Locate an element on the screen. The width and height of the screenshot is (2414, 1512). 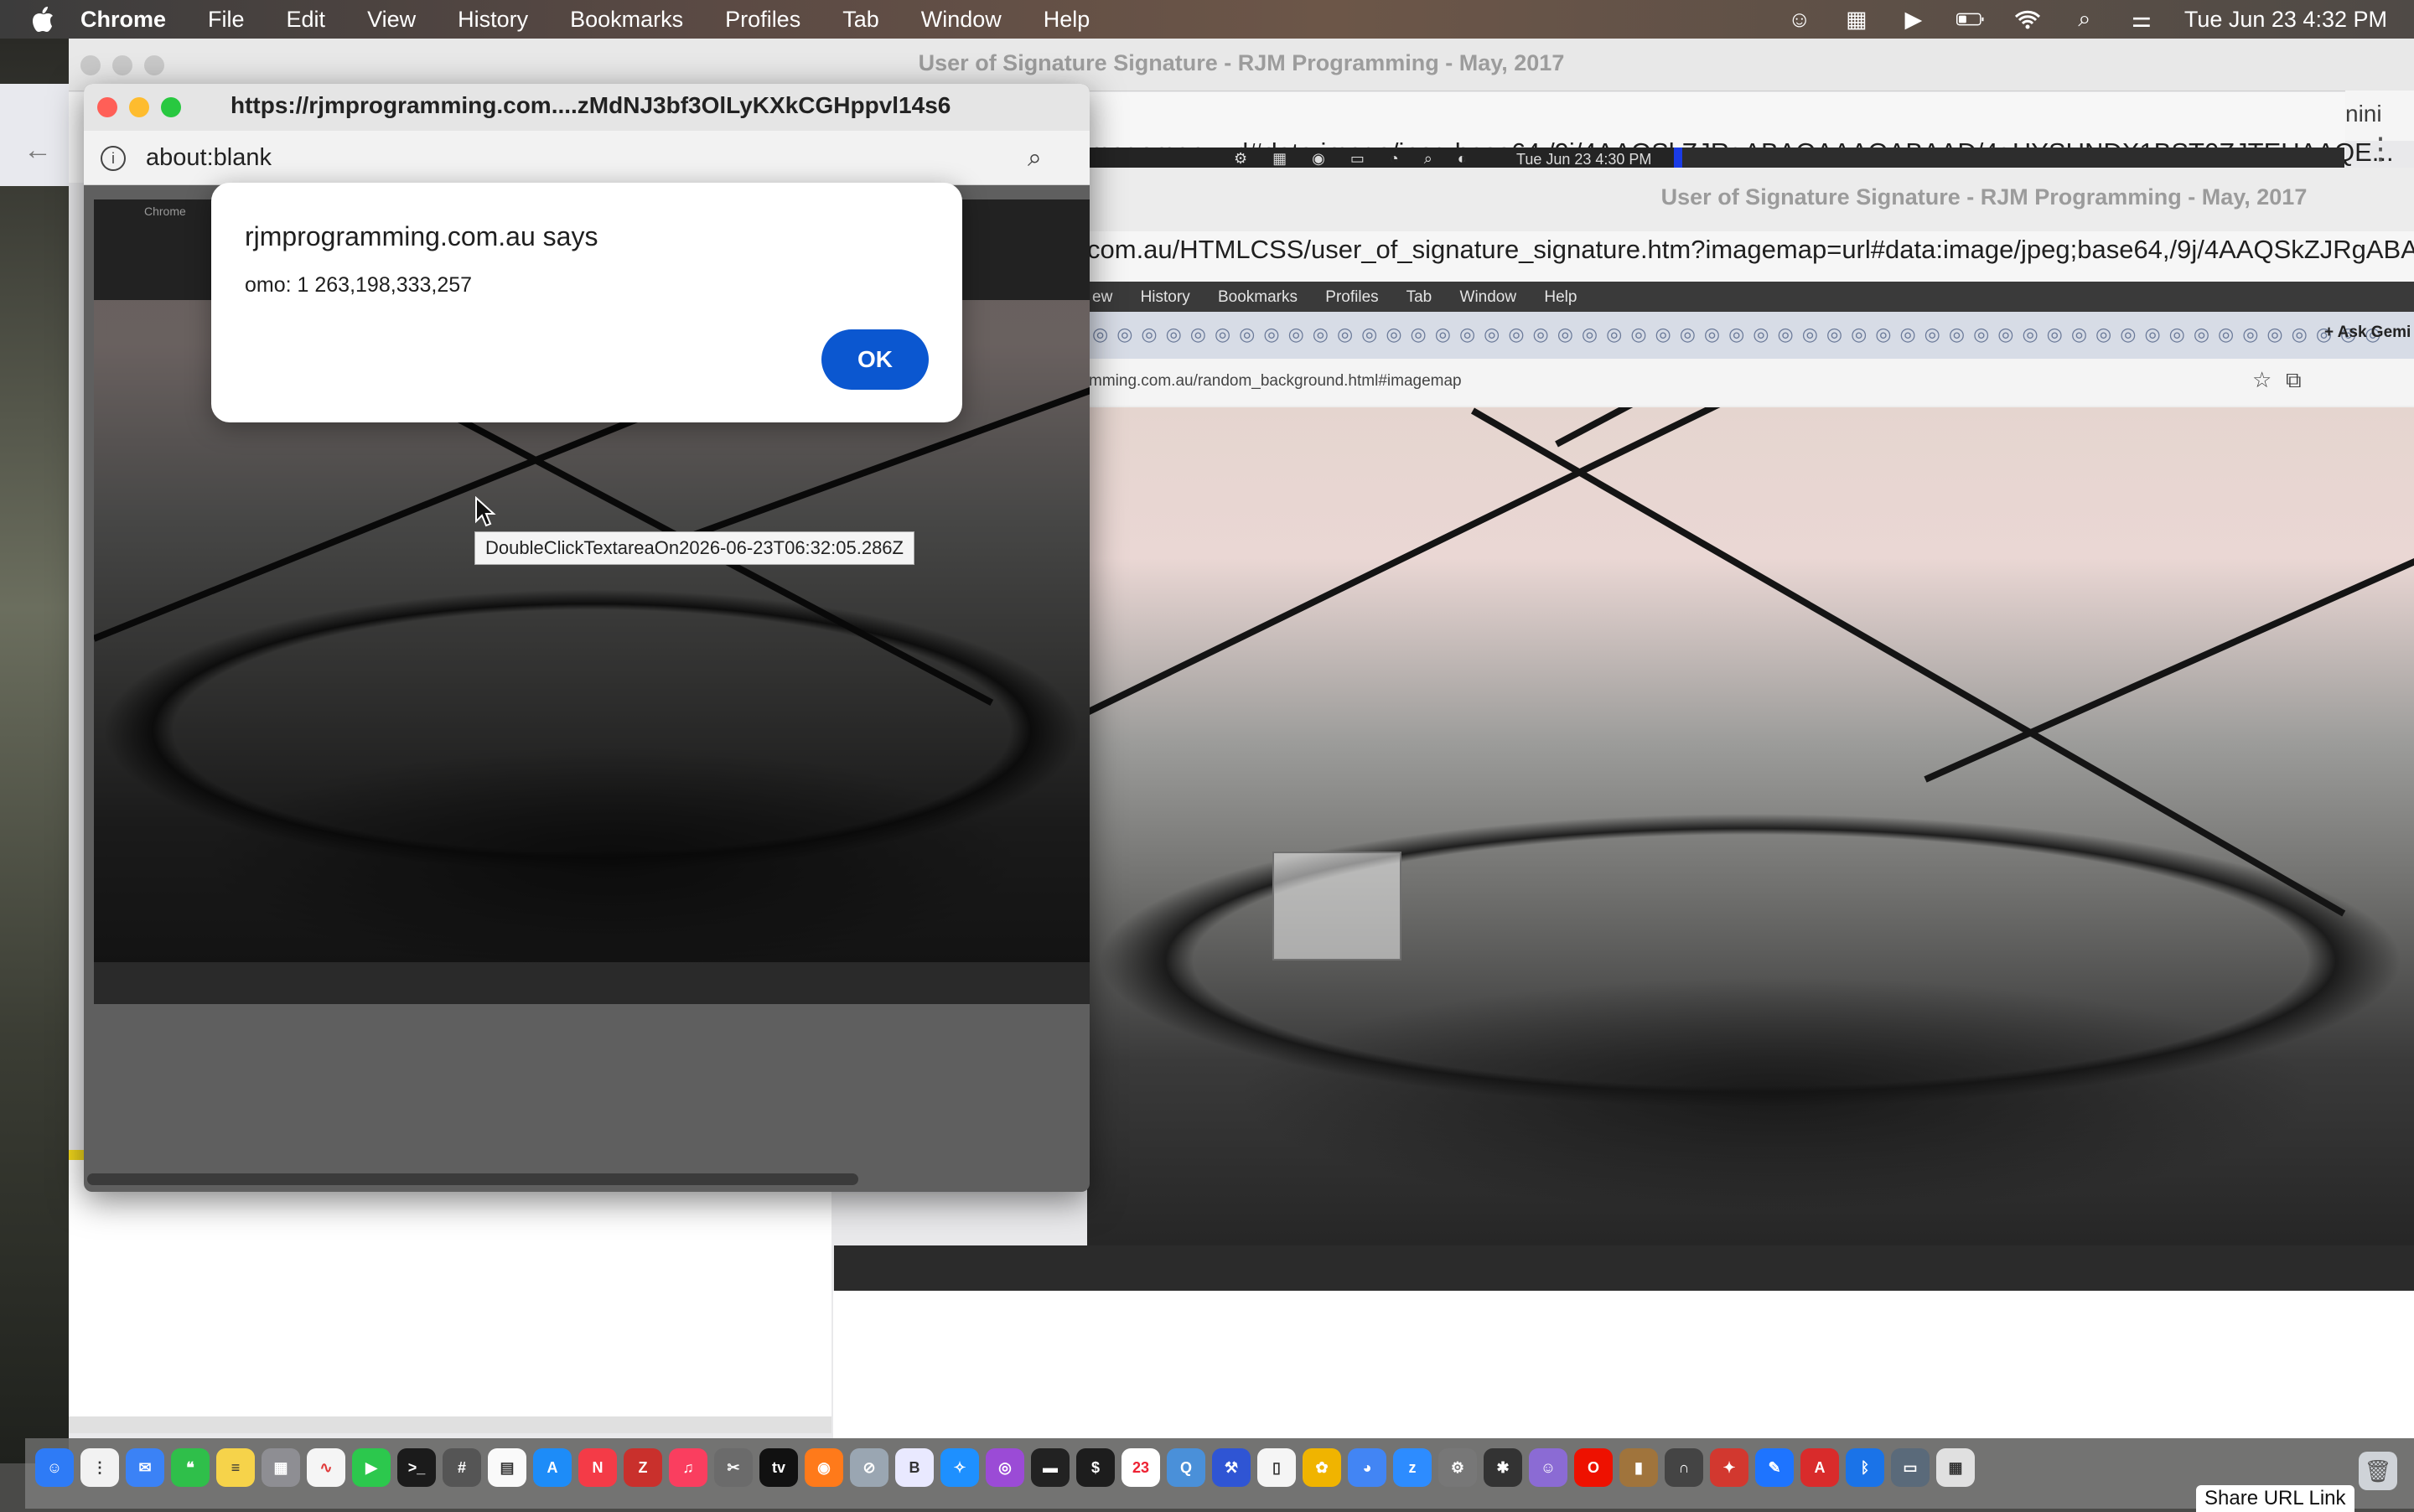
ok-button: OK is located at coordinates (875, 359).